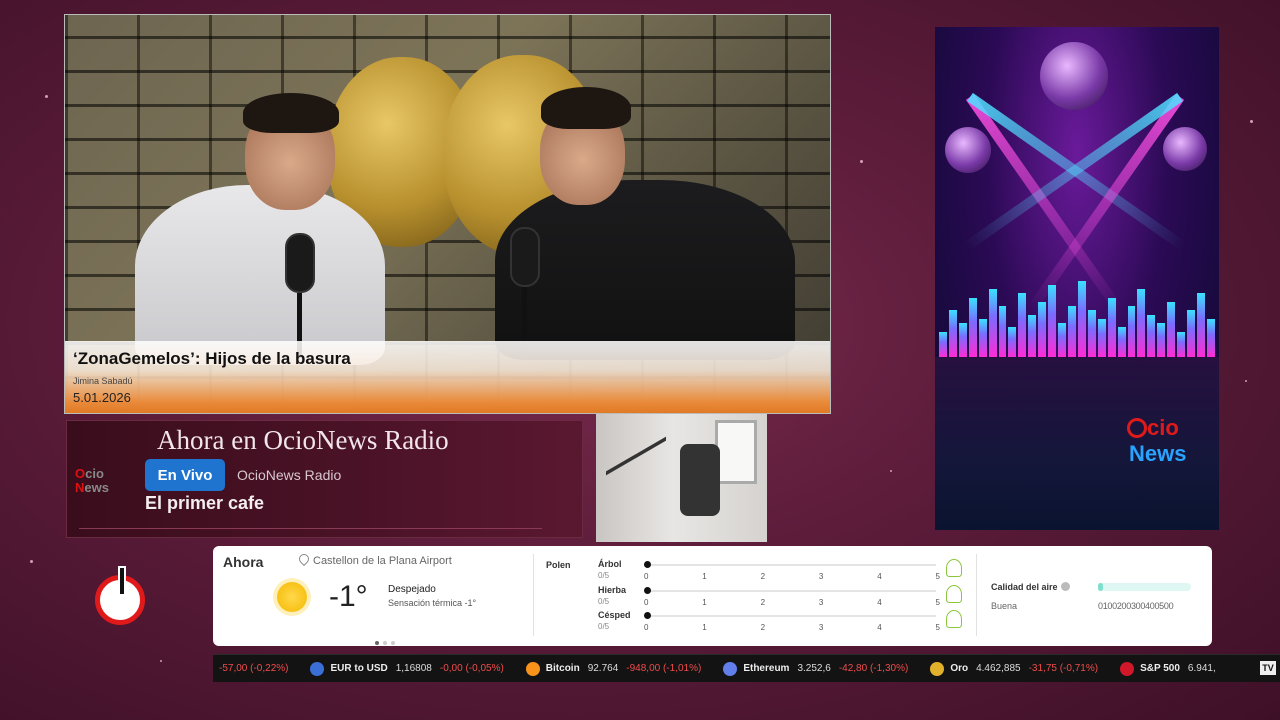 The height and width of the screenshot is (720, 1280). What do you see at coordinates (1136, 606) in the screenshot?
I see `air-quality-scale: 0100200300400500` at bounding box center [1136, 606].